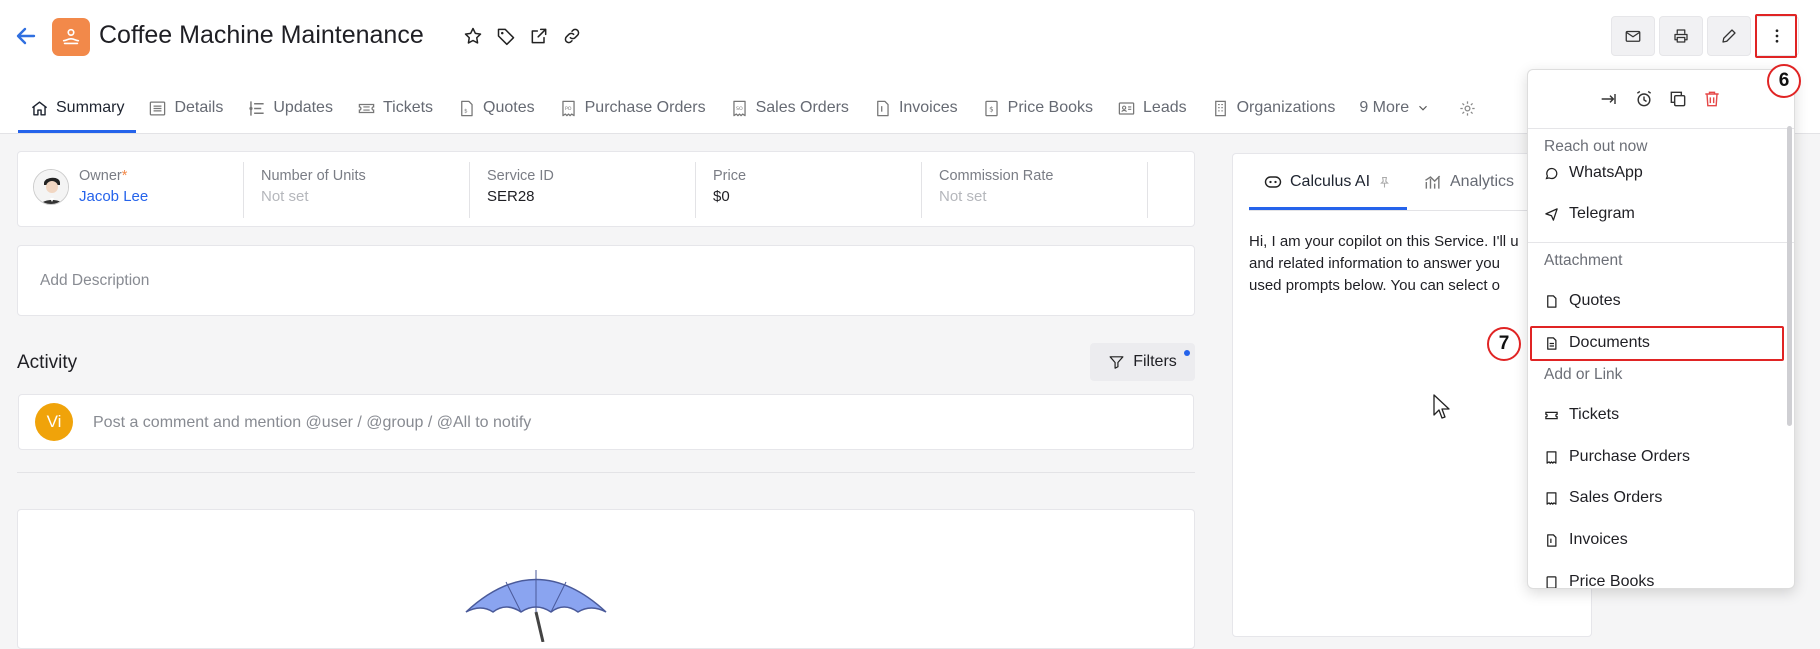  I want to click on tag-icon, so click(505, 35).